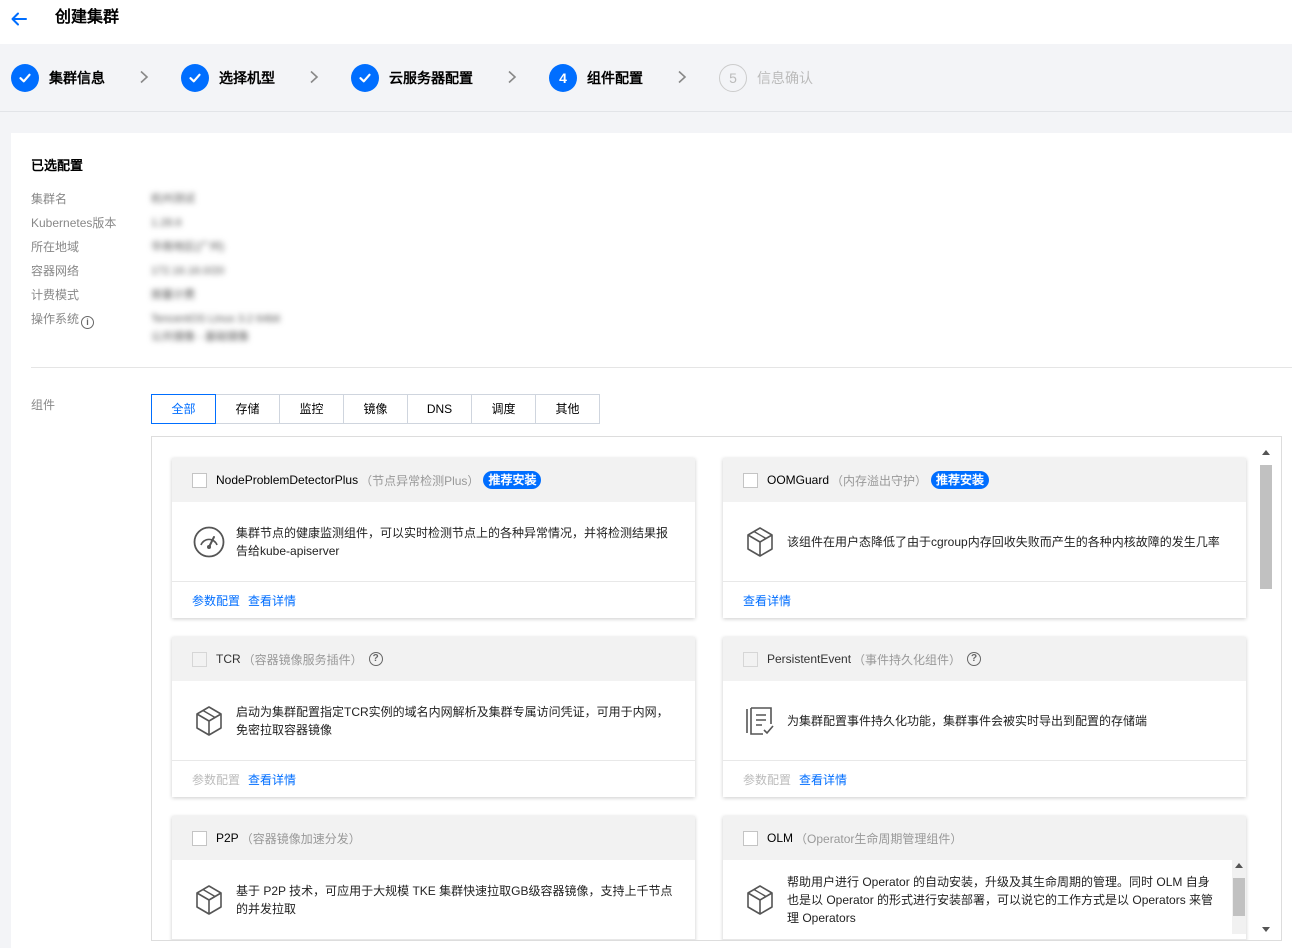  What do you see at coordinates (439, 409) in the screenshot?
I see `tab-dns: DNS` at bounding box center [439, 409].